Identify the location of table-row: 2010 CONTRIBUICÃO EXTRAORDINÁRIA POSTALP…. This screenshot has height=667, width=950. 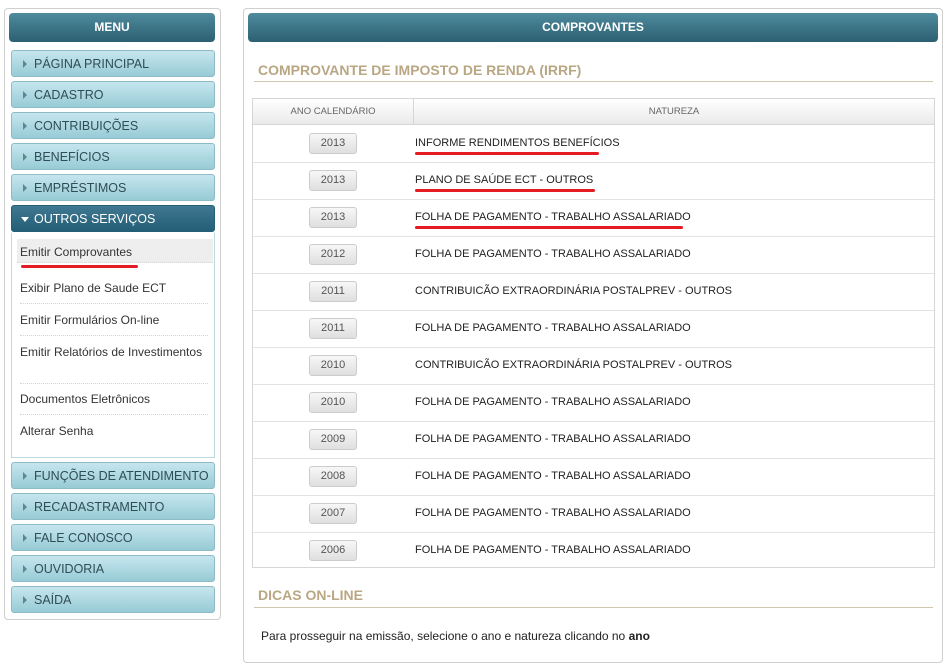
(593, 366).